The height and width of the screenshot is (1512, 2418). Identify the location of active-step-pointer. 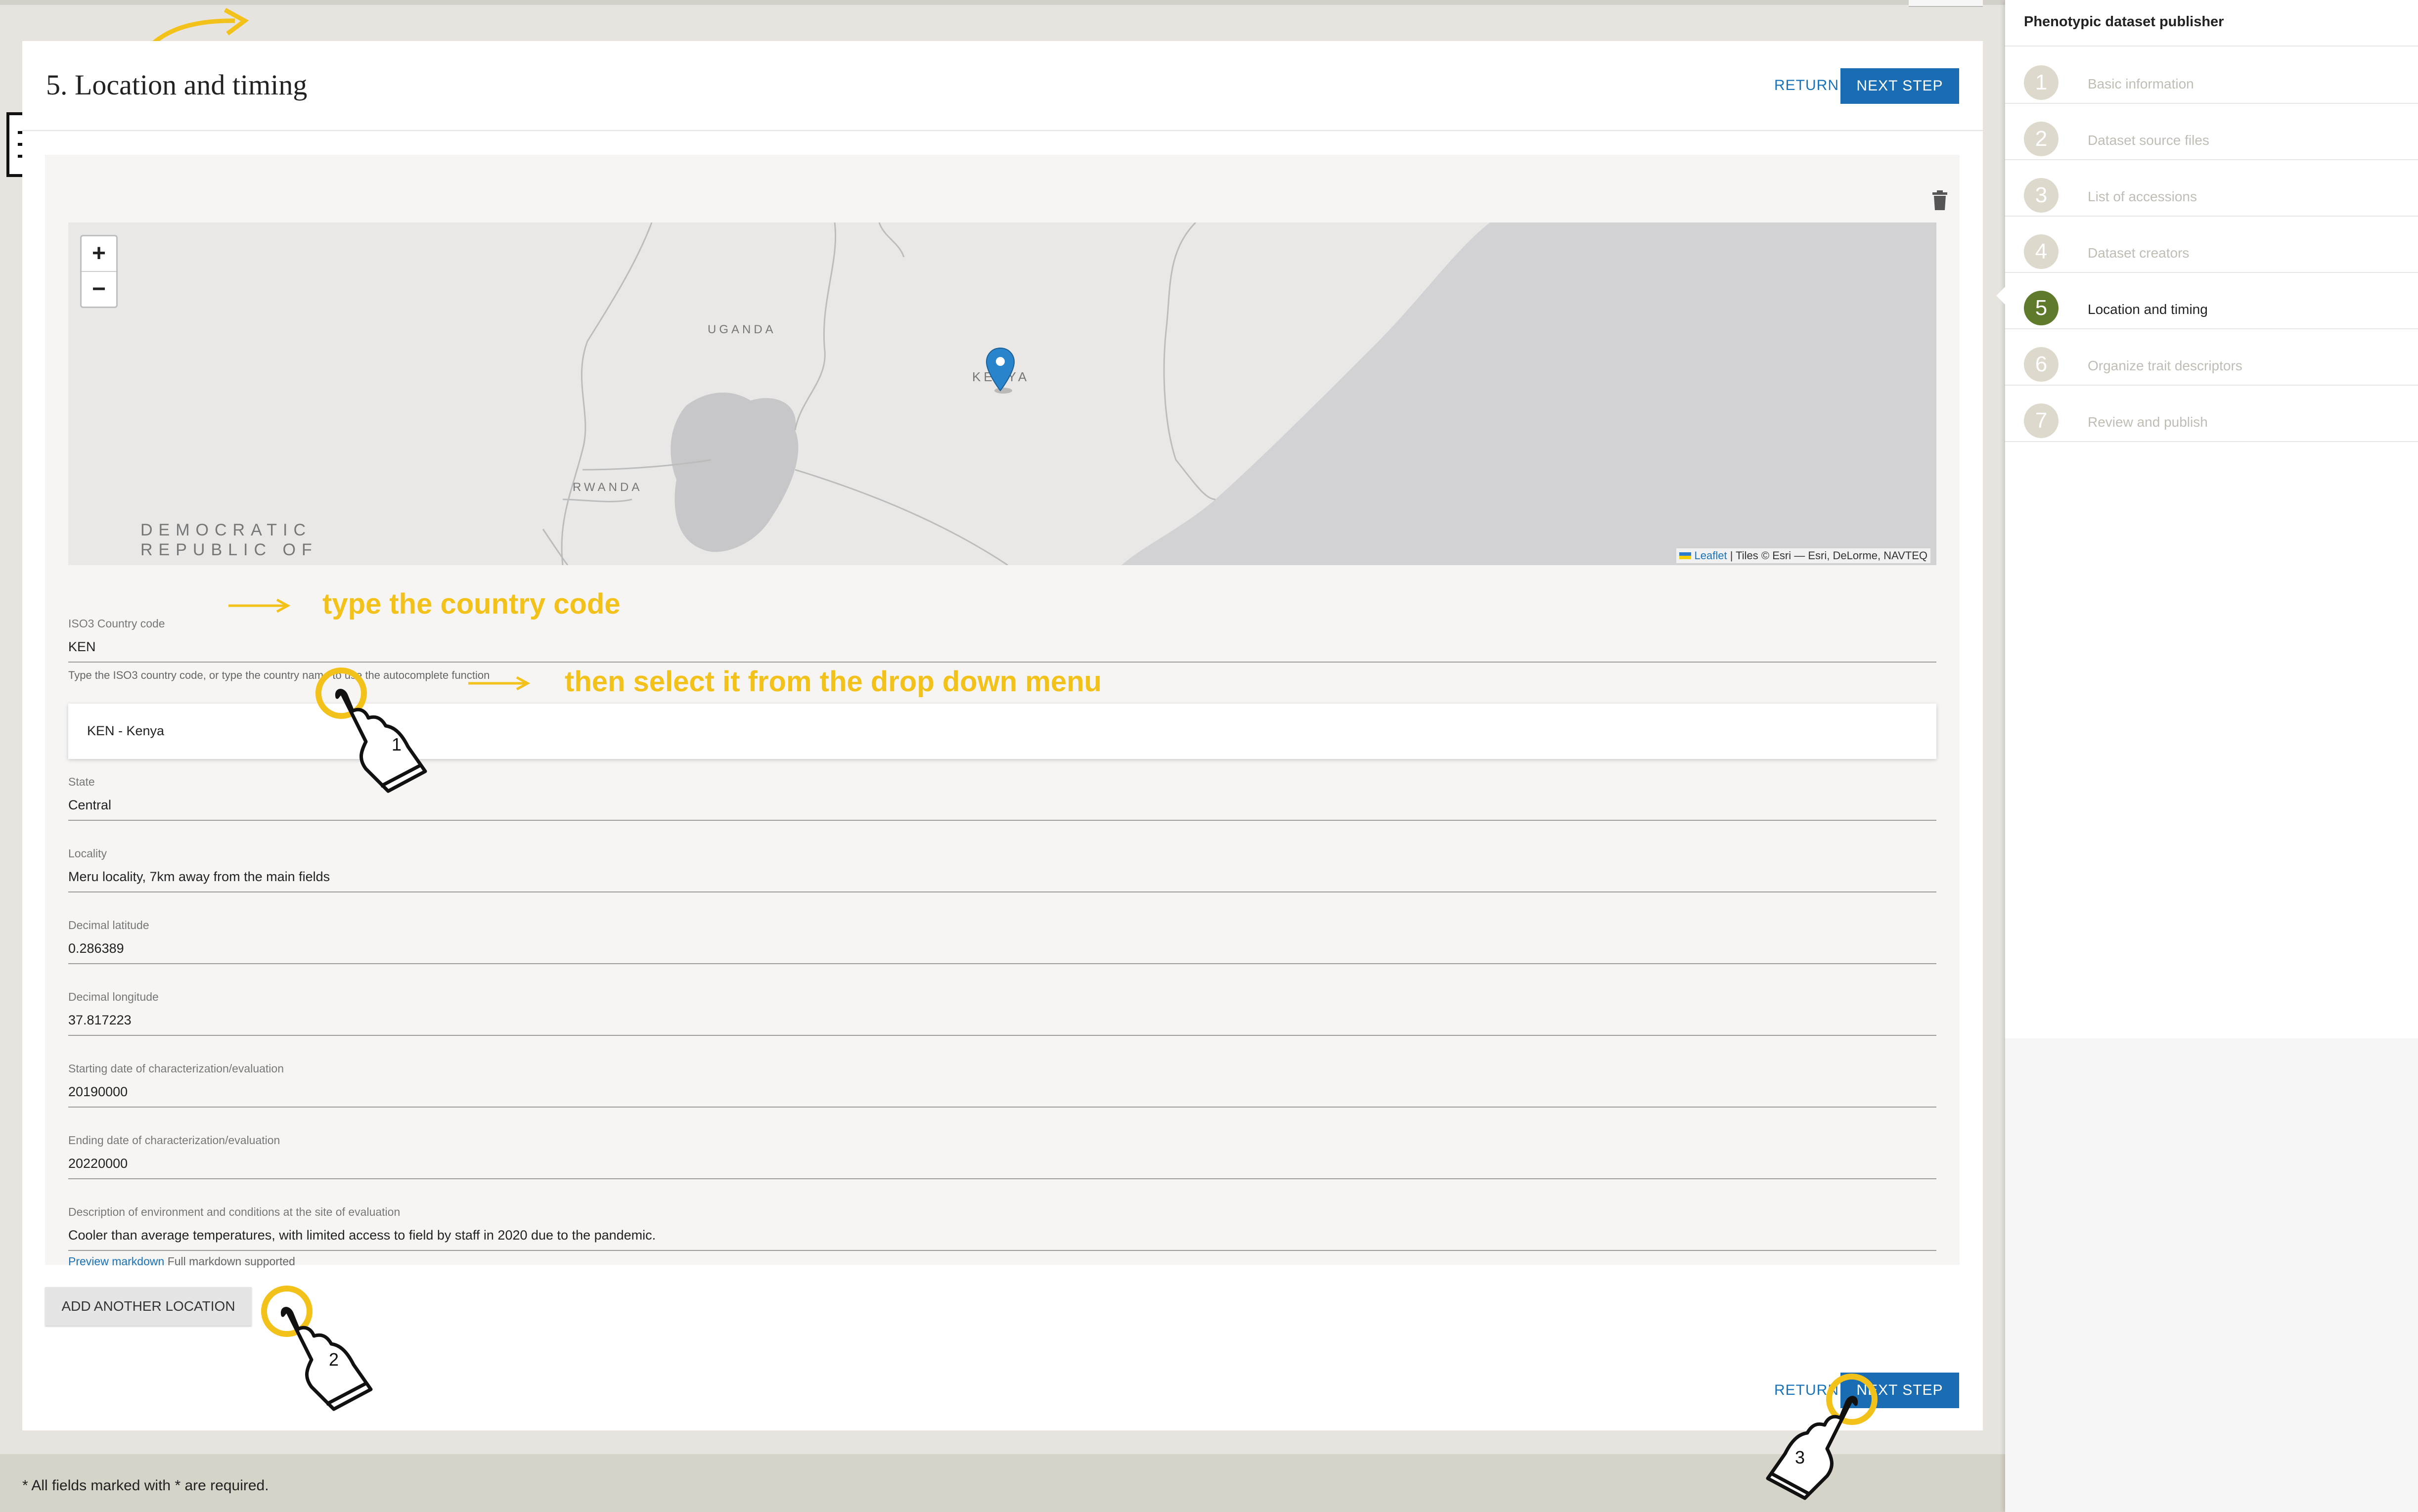
(2000, 296).